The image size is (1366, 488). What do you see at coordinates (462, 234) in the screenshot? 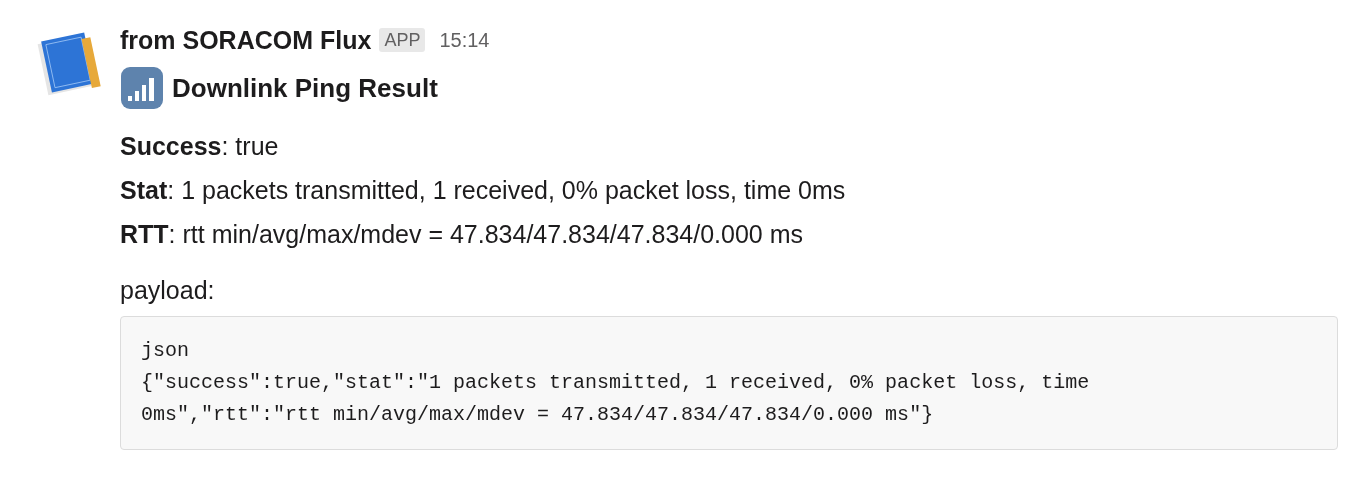
I see `field-text: RTT: rtt min/avg/max/mdev = 47.834/47.834/47.834/0.000 ms` at bounding box center [462, 234].